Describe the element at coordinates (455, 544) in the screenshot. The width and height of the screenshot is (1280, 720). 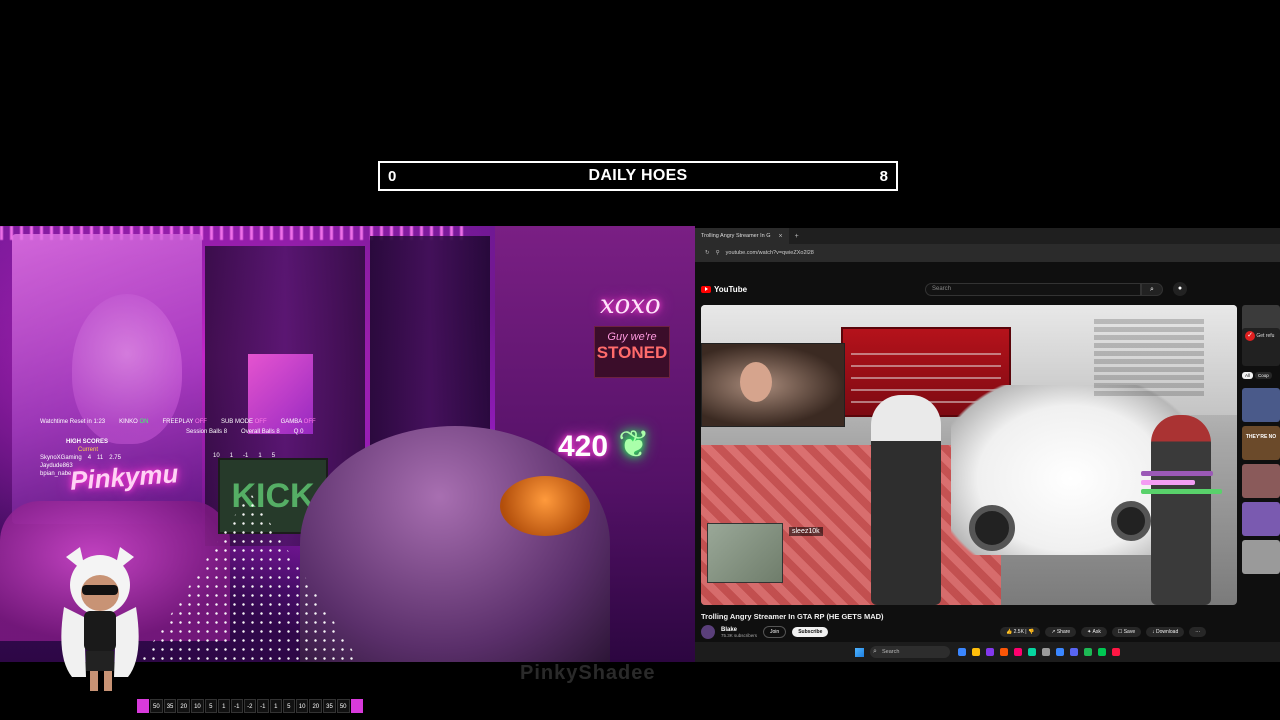
I see `blanket` at that location.